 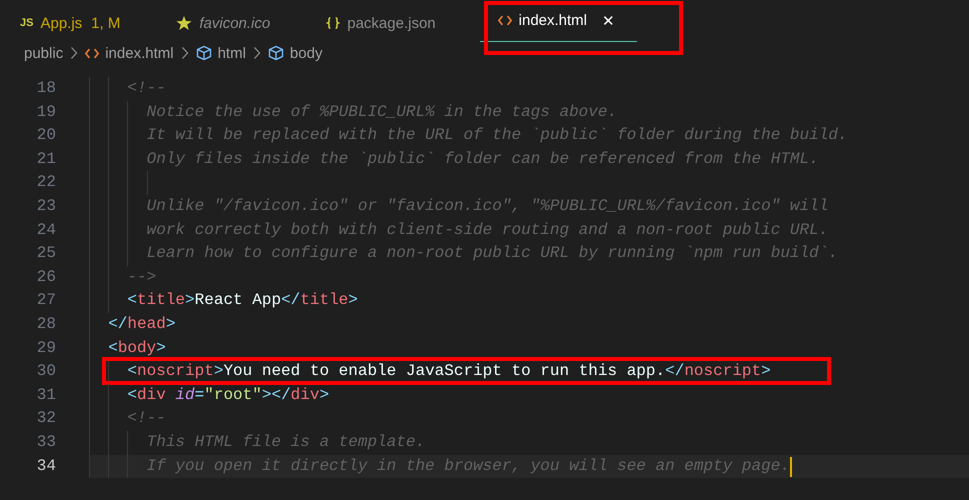 I want to click on code-line: <div id="root"></div>, so click(x=228, y=395).